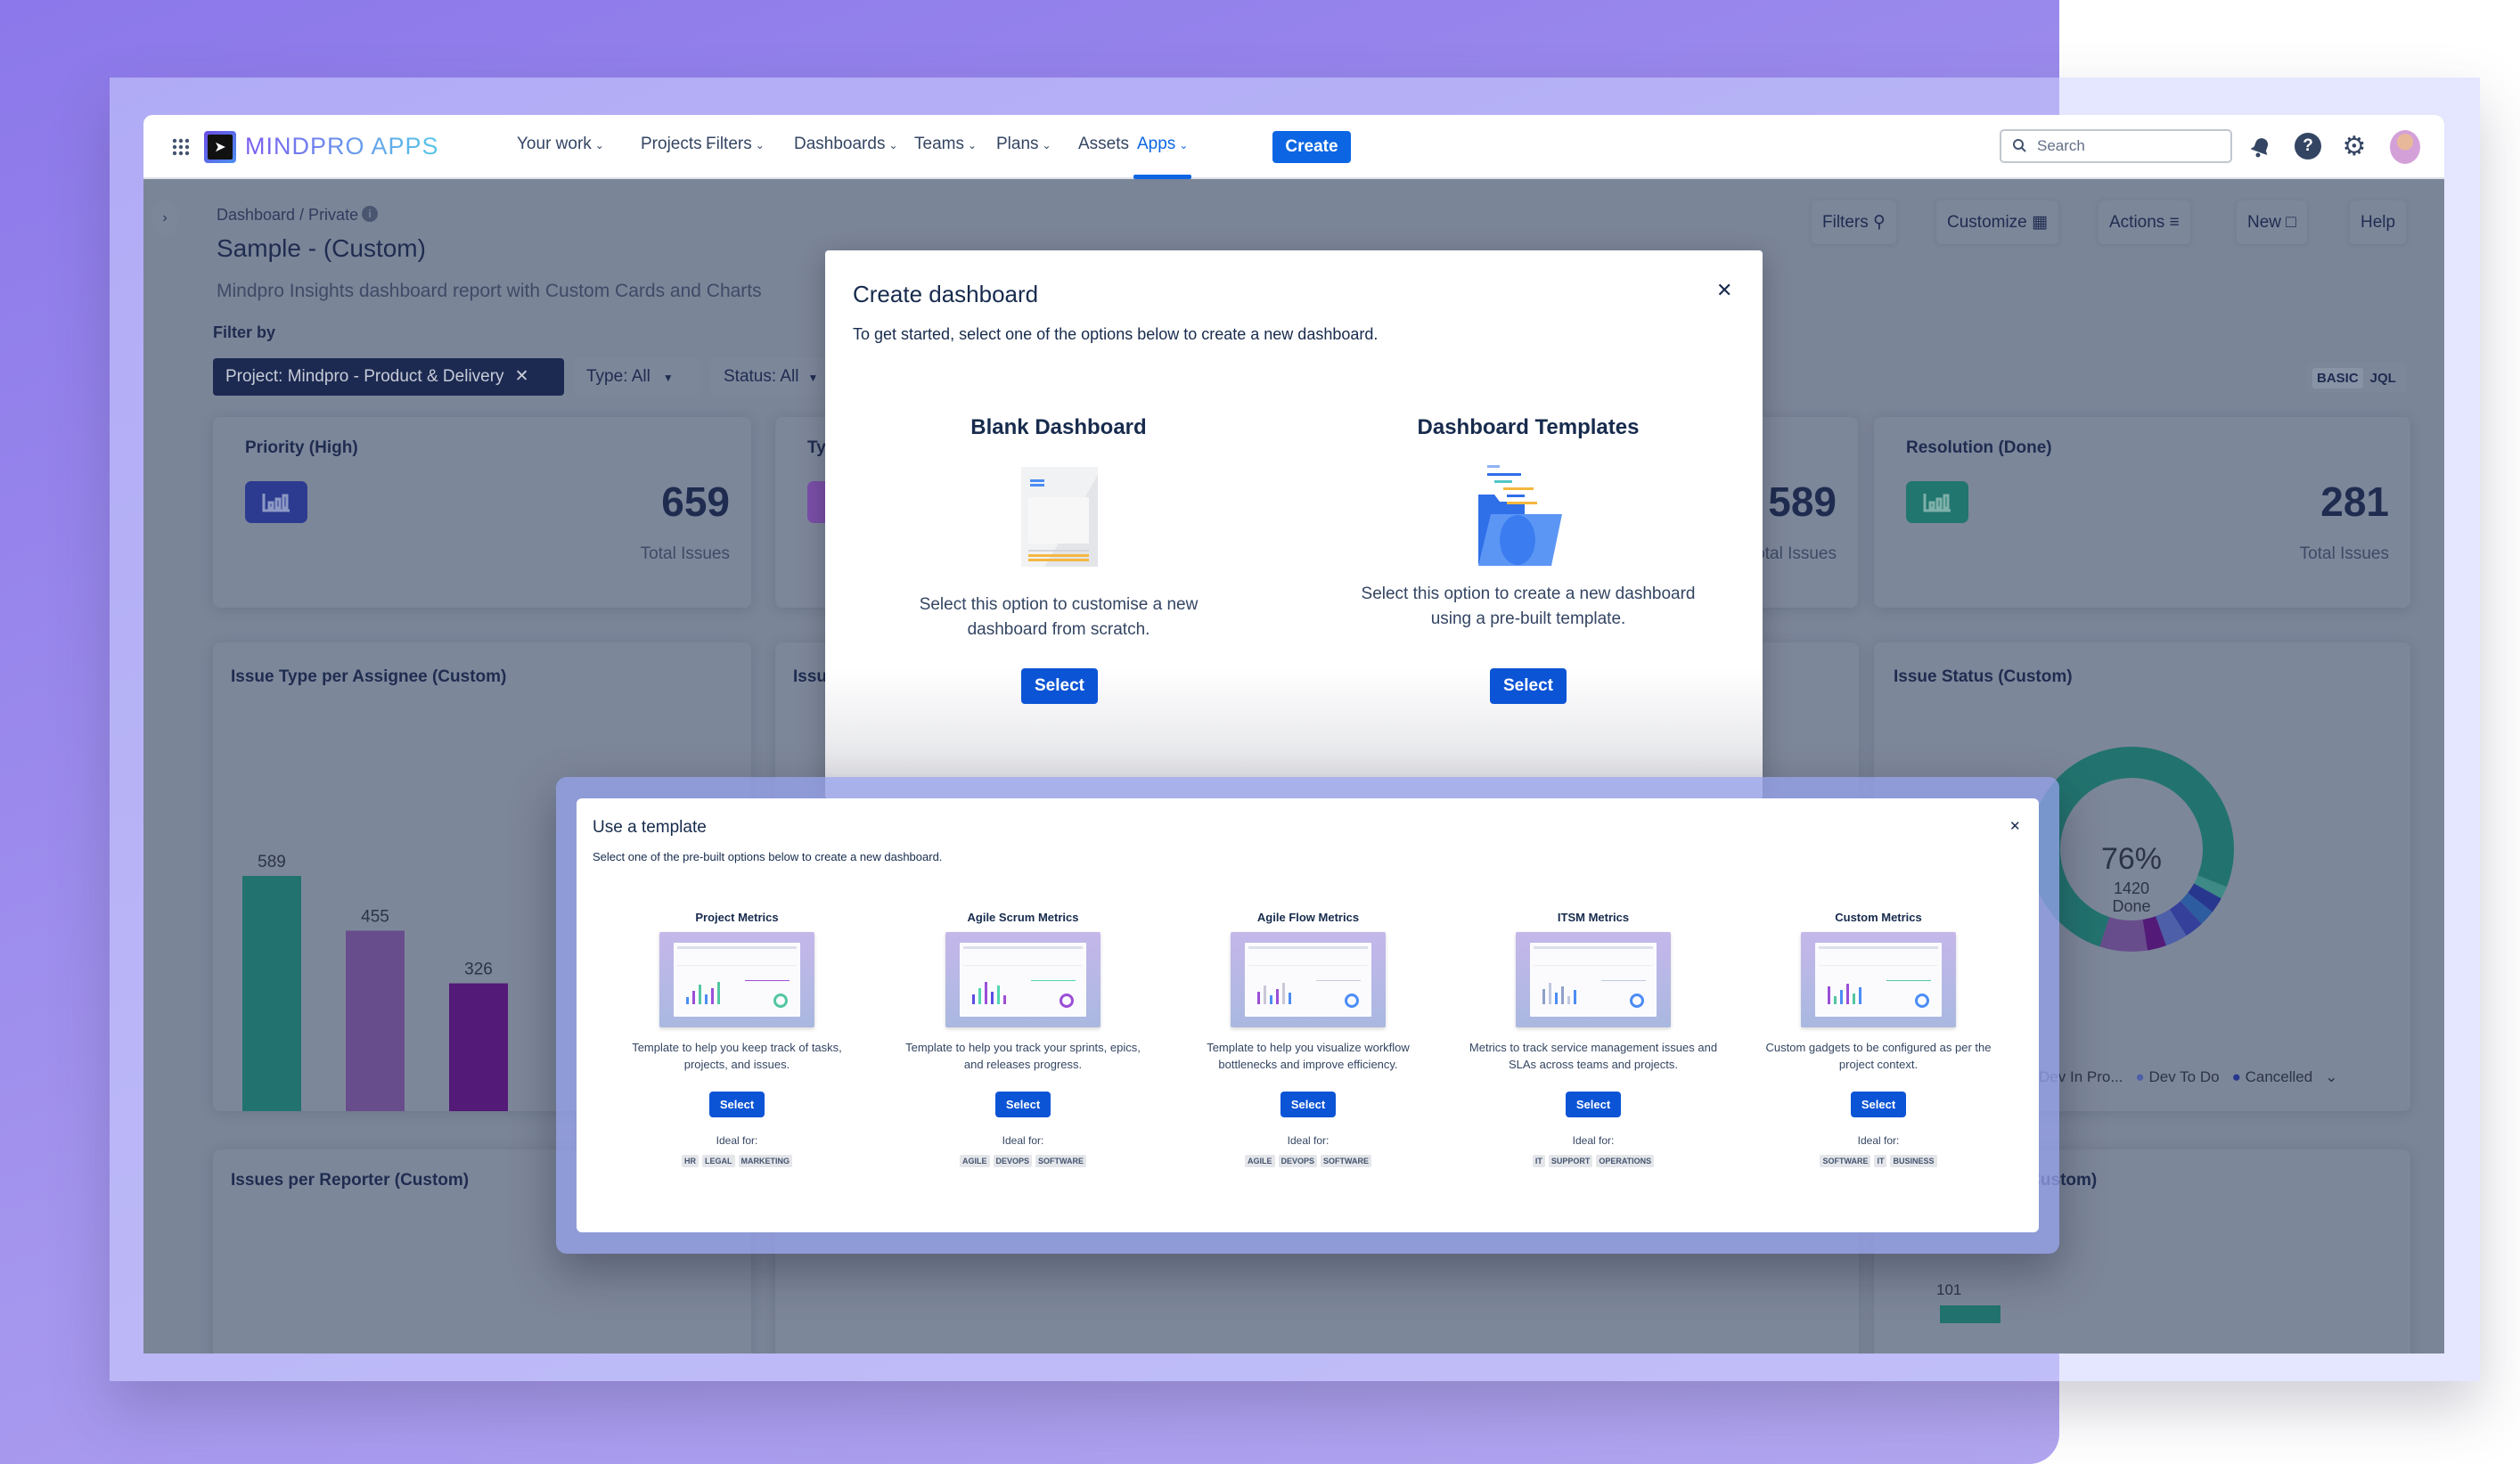 Image resolution: width=2520 pixels, height=1464 pixels. What do you see at coordinates (2308, 146) in the screenshot?
I see `help-icon: ?` at bounding box center [2308, 146].